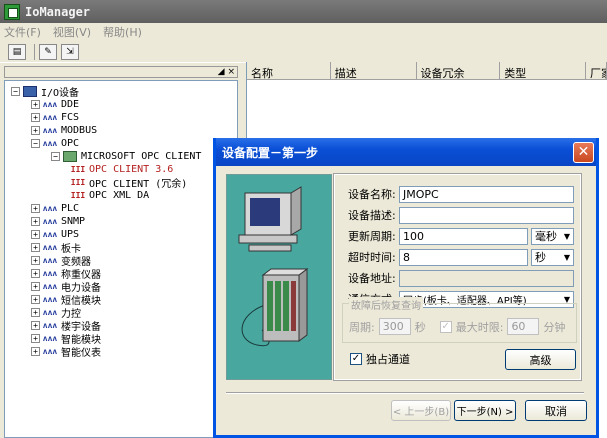 Image resolution: width=607 pixels, height=438 pixels. Describe the element at coordinates (121, 117) in the screenshot. I see `tree-item: + ʌʌʌ FCS` at that location.